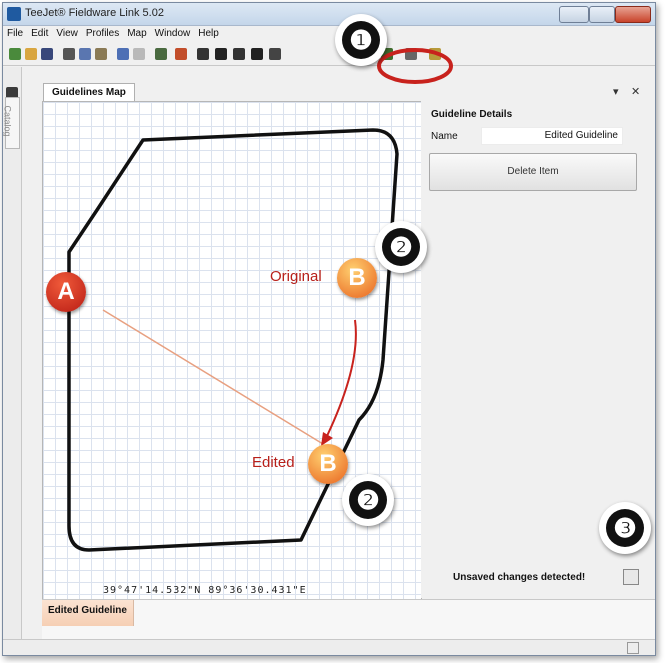 The width and height of the screenshot is (665, 663). What do you see at coordinates (14, 14) in the screenshot?
I see `app-logo-icon` at bounding box center [14, 14].